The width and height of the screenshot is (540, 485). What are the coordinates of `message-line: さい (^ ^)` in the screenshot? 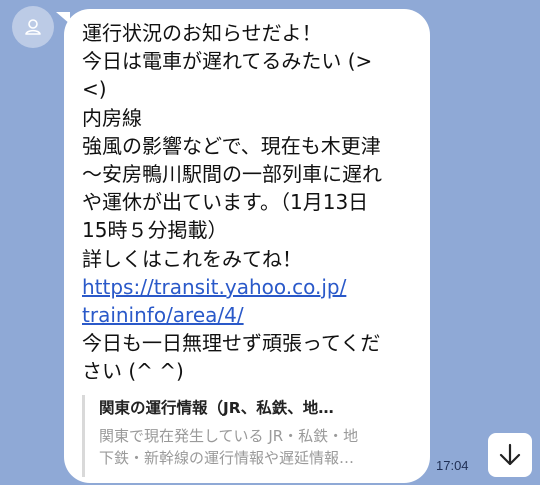 It's located at (133, 371).